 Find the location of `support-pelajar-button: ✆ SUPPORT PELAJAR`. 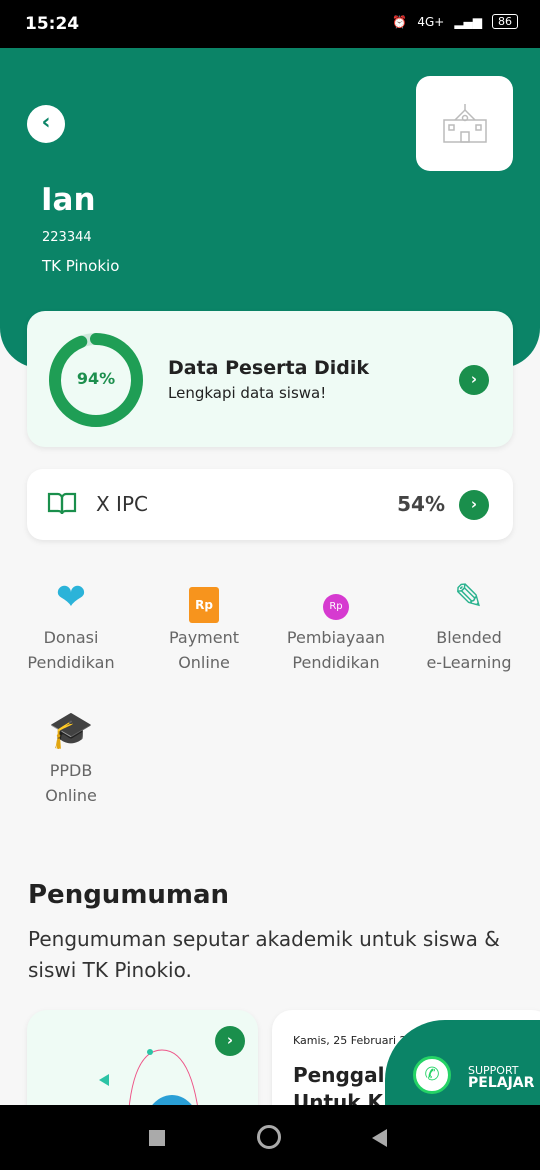

support-pelajar-button: ✆ SUPPORT PELAJAR is located at coordinates (462, 1065).